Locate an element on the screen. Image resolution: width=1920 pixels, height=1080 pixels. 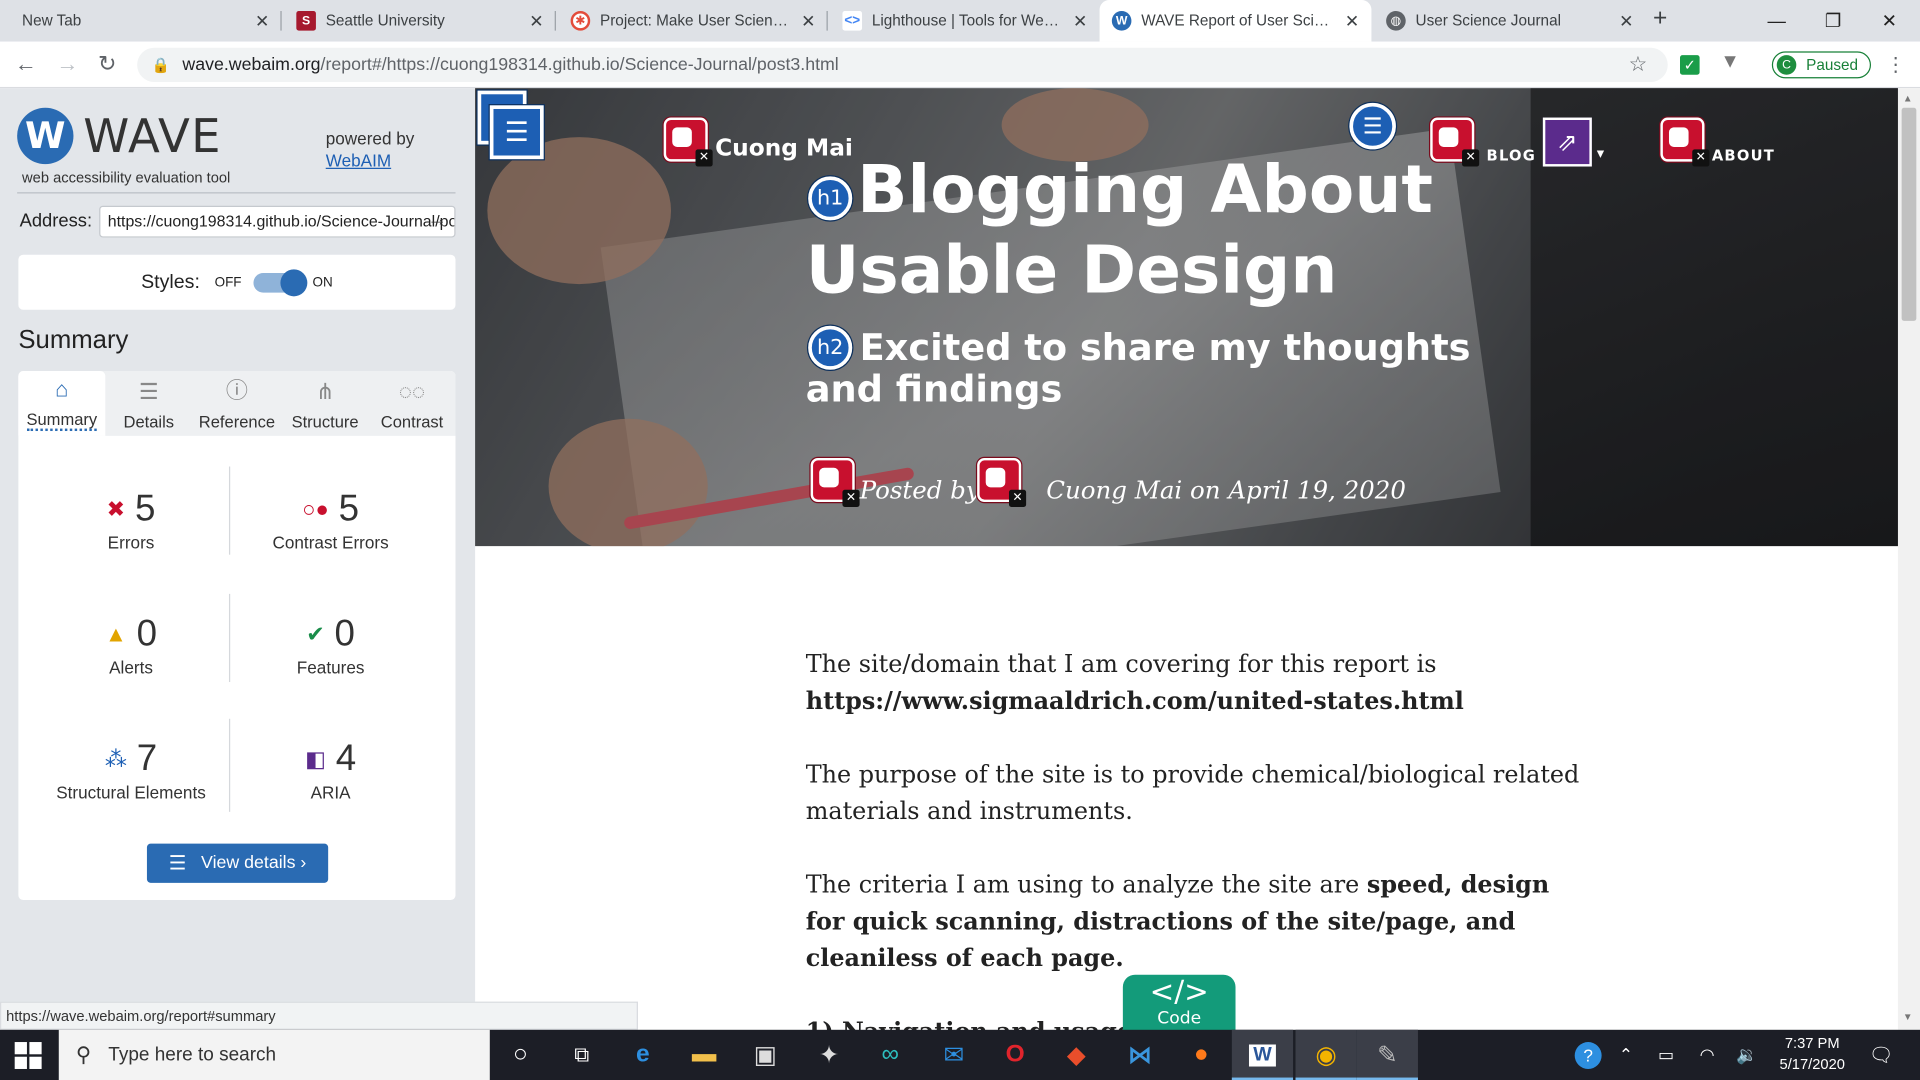
opera-icon: O is located at coordinates (1014, 1055).